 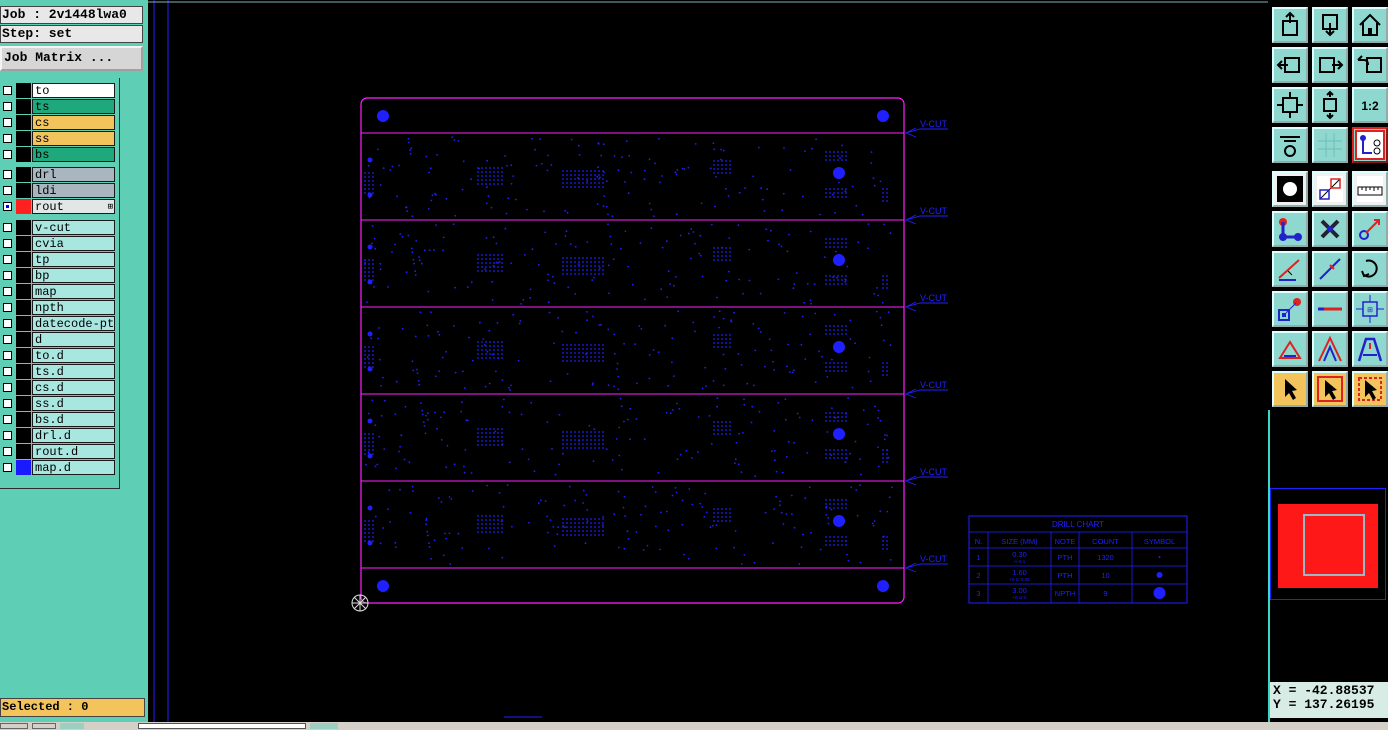 What do you see at coordinates (73, 339) in the screenshot?
I see `layer-name: d` at bounding box center [73, 339].